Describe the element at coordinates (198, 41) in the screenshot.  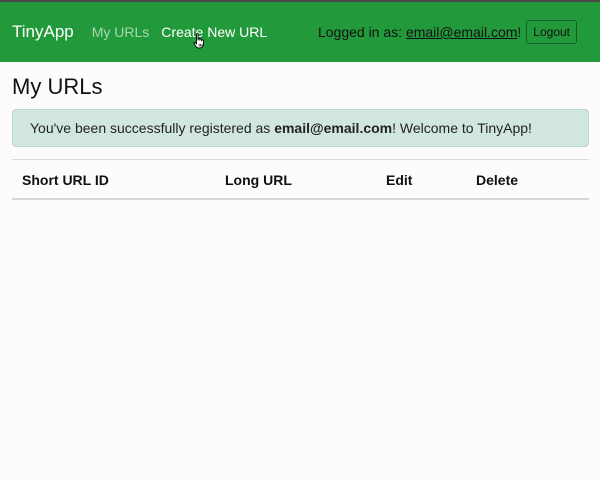
I see `hand-pointer-icon` at that location.